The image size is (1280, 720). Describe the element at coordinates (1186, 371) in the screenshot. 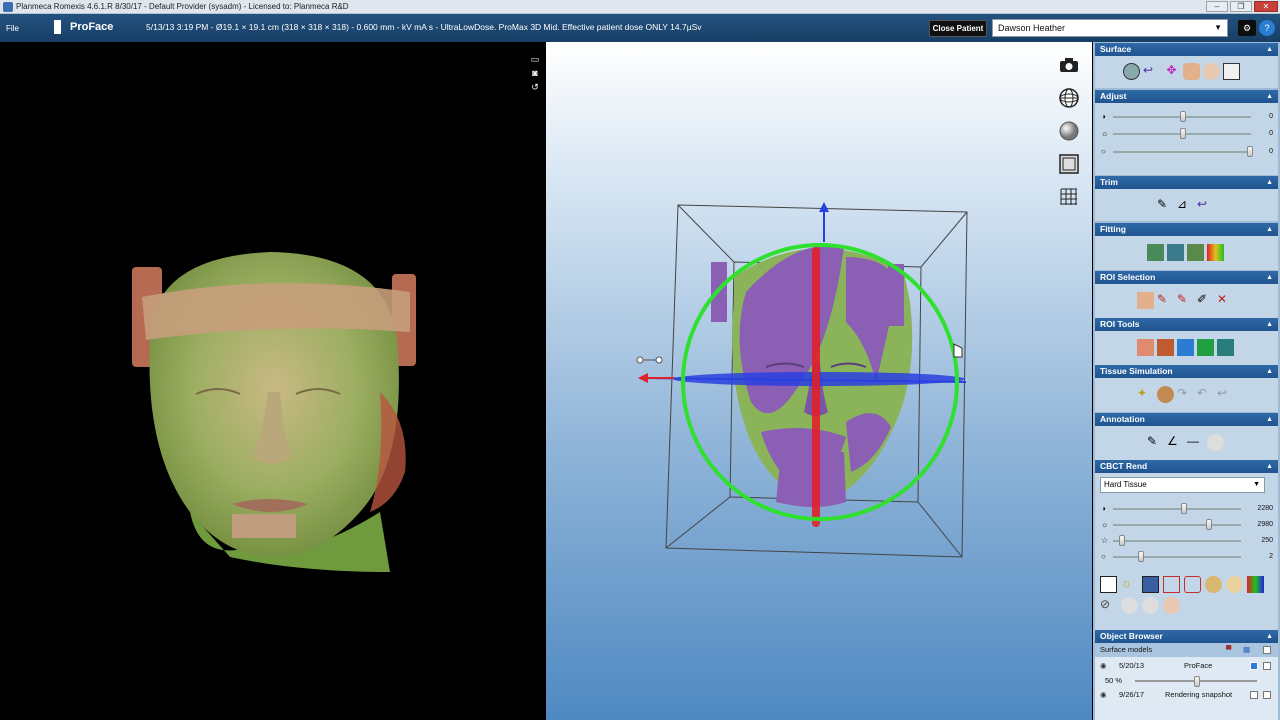

I see `tissue-simulation-header: Tissue Simulation ▲` at that location.